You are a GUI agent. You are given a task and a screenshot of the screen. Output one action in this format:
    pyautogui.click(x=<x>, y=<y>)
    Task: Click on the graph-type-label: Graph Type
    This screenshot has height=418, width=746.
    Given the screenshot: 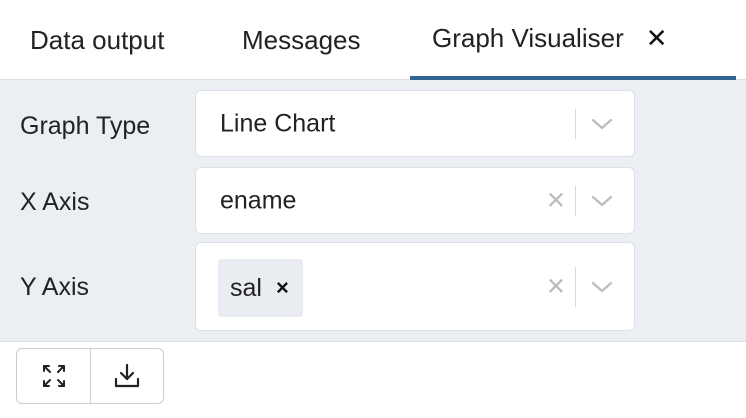 What is the action you would take?
    pyautogui.click(x=85, y=126)
    